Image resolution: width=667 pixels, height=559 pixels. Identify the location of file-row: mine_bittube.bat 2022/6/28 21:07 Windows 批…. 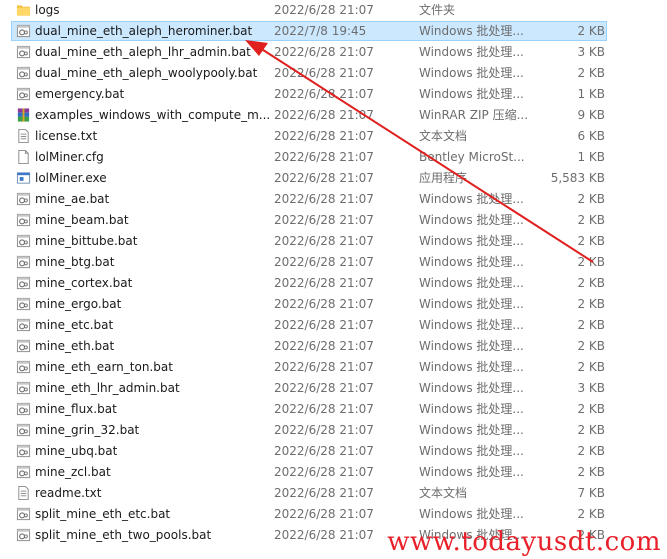
(333, 241).